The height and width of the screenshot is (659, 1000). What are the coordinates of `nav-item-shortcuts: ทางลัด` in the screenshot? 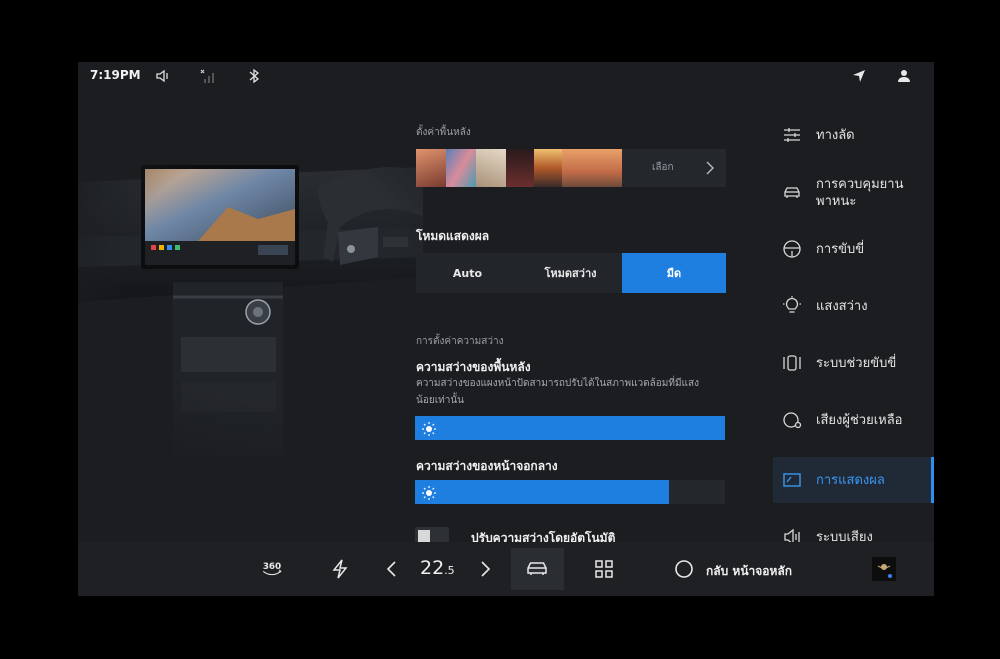 It's located at (853, 135).